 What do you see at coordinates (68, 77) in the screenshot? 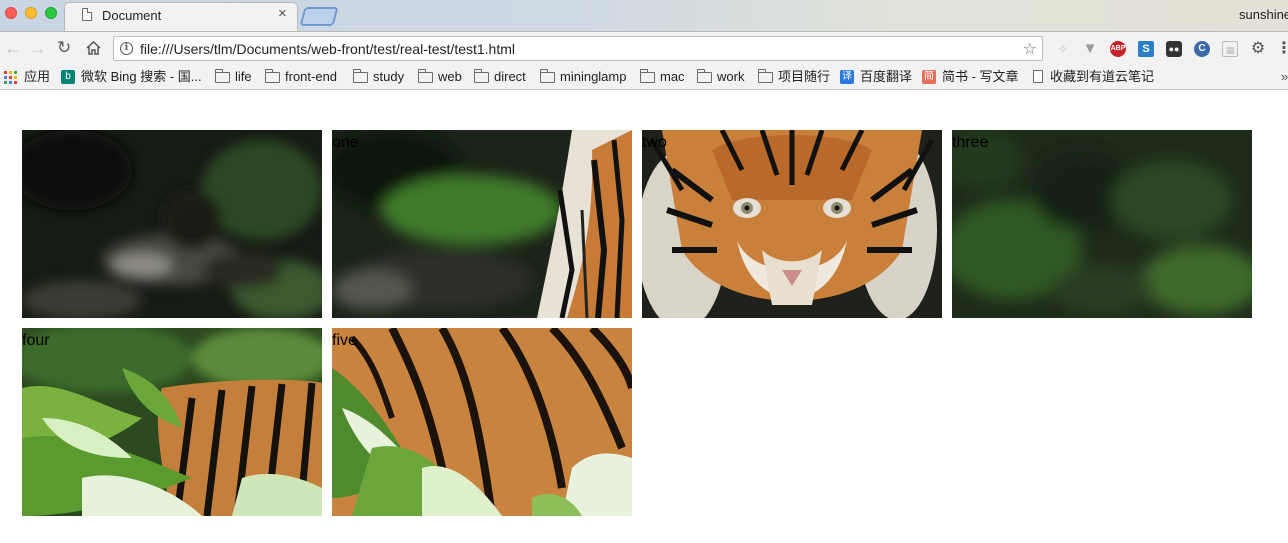
I see `bing-icon: b` at bounding box center [68, 77].